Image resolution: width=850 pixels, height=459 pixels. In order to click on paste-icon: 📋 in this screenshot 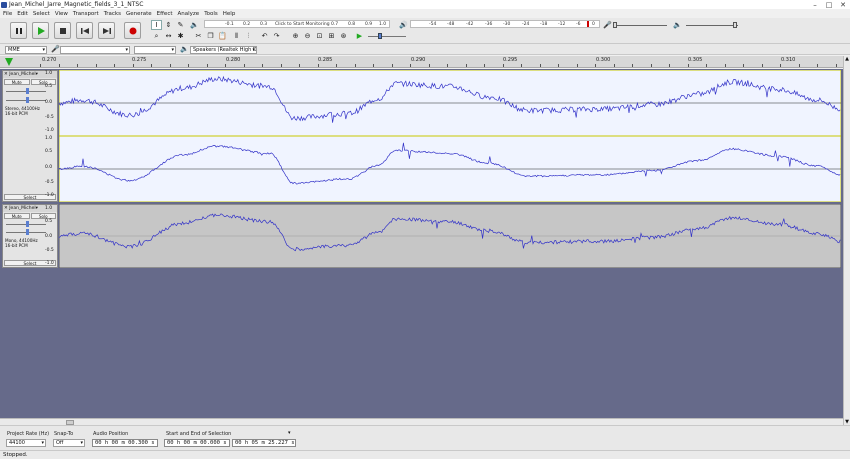, I will do `click(222, 36)`.